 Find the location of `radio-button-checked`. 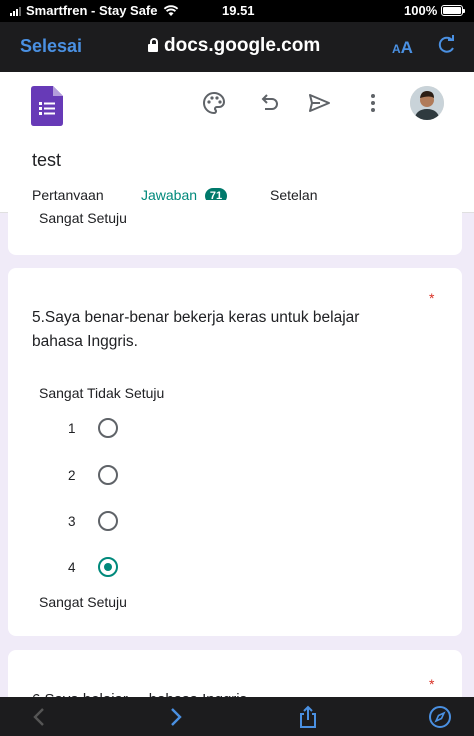

radio-button-checked is located at coordinates (108, 567).